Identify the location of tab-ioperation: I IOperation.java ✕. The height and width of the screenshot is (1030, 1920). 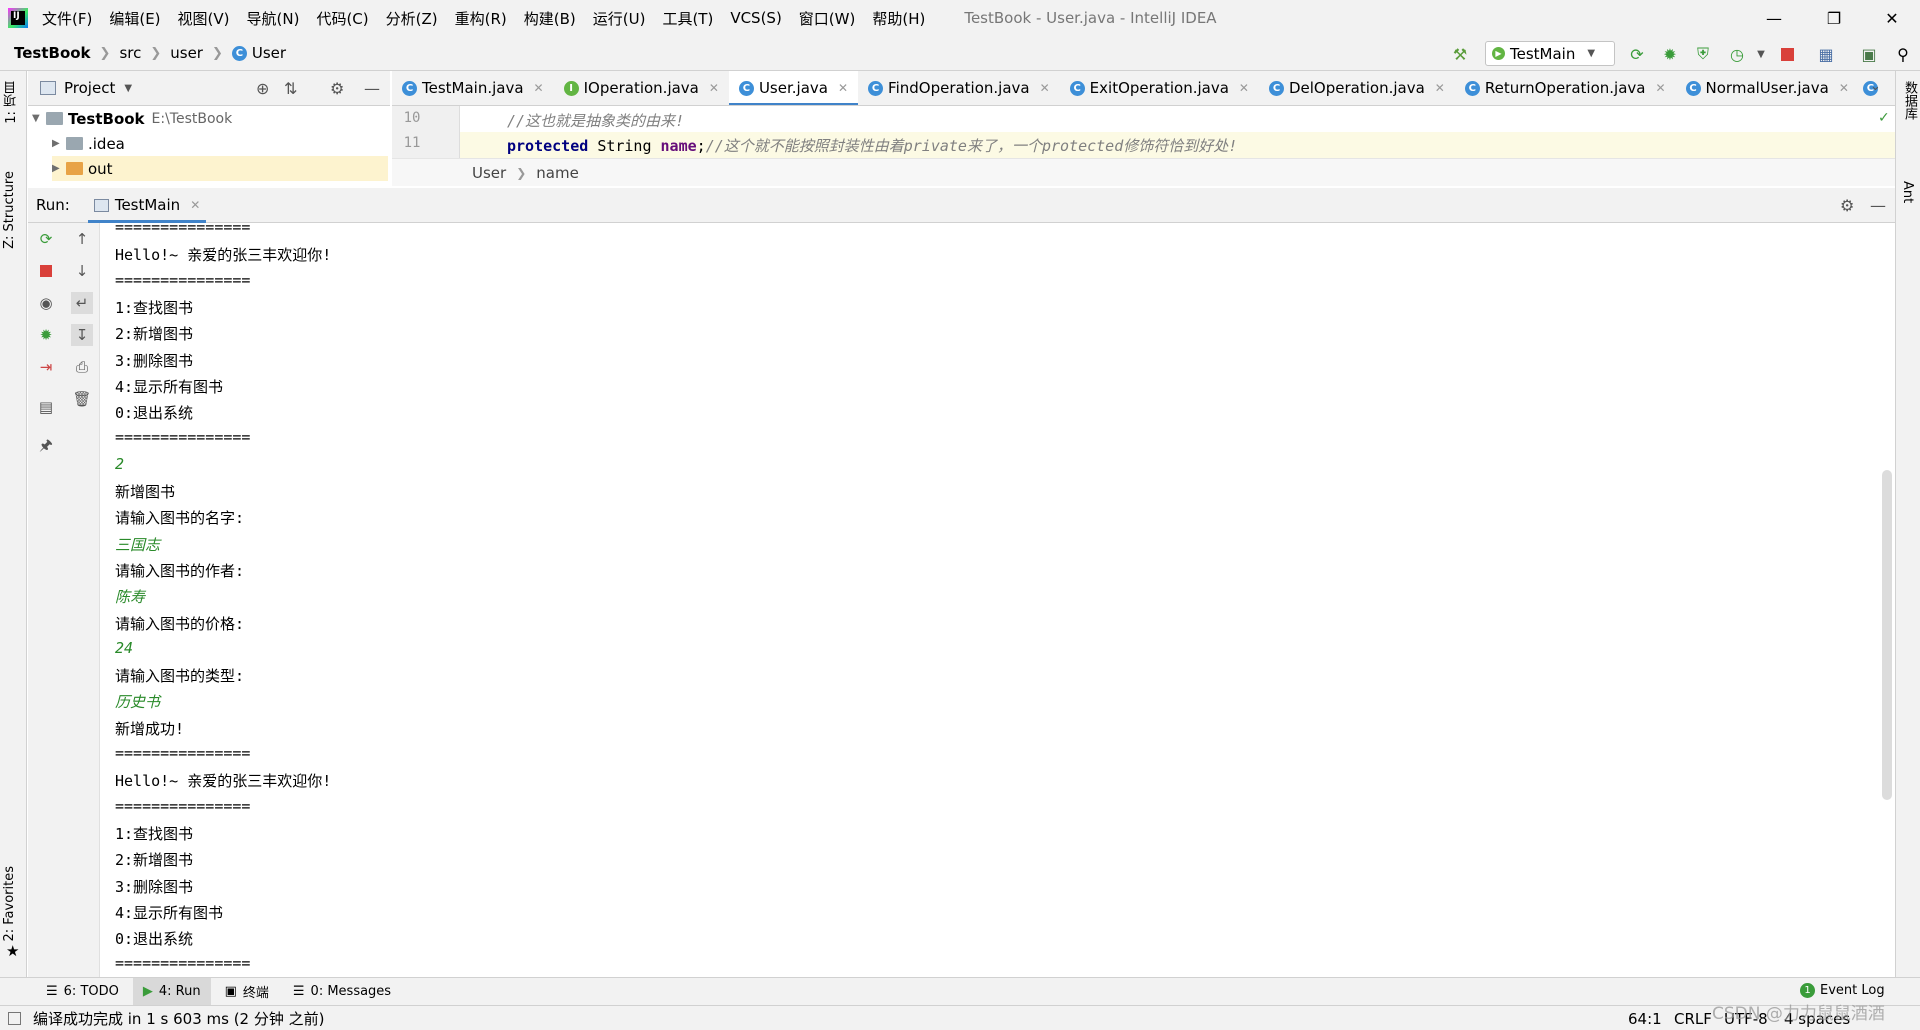
(641, 88).